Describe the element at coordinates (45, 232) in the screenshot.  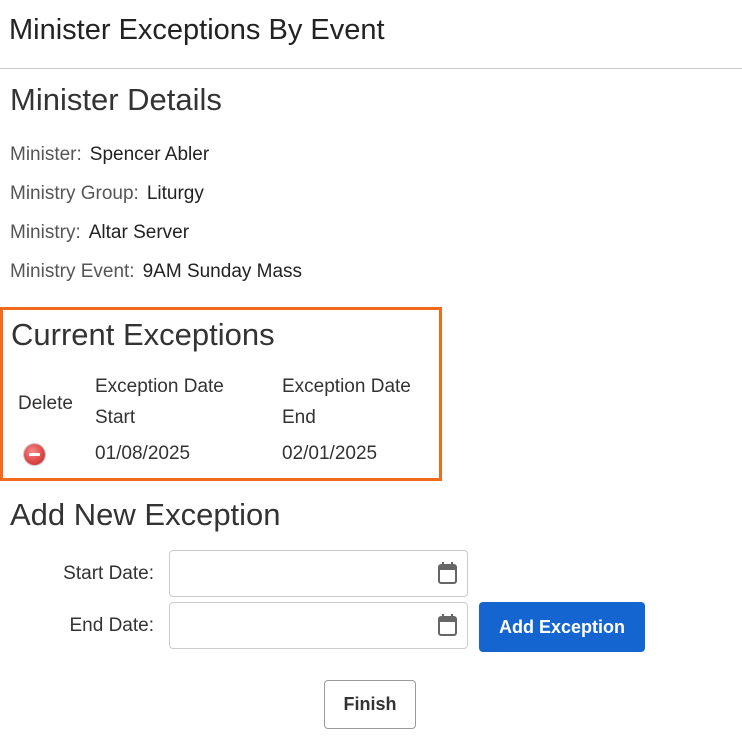
I see `detail-label: Ministry:` at that location.